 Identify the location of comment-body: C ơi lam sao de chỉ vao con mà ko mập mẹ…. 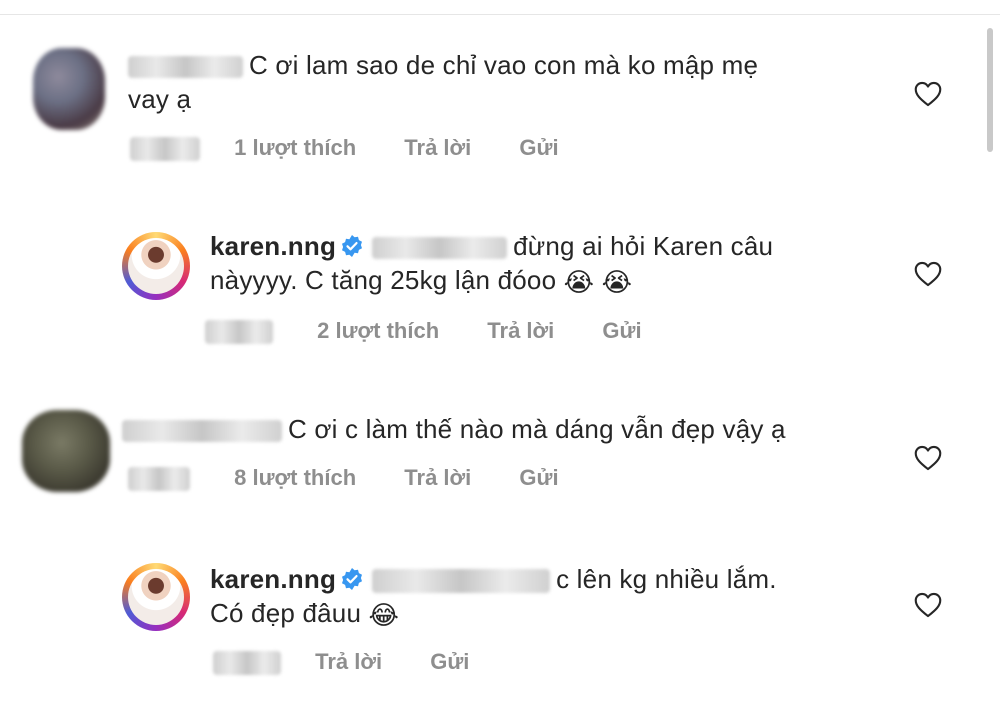
(508, 82).